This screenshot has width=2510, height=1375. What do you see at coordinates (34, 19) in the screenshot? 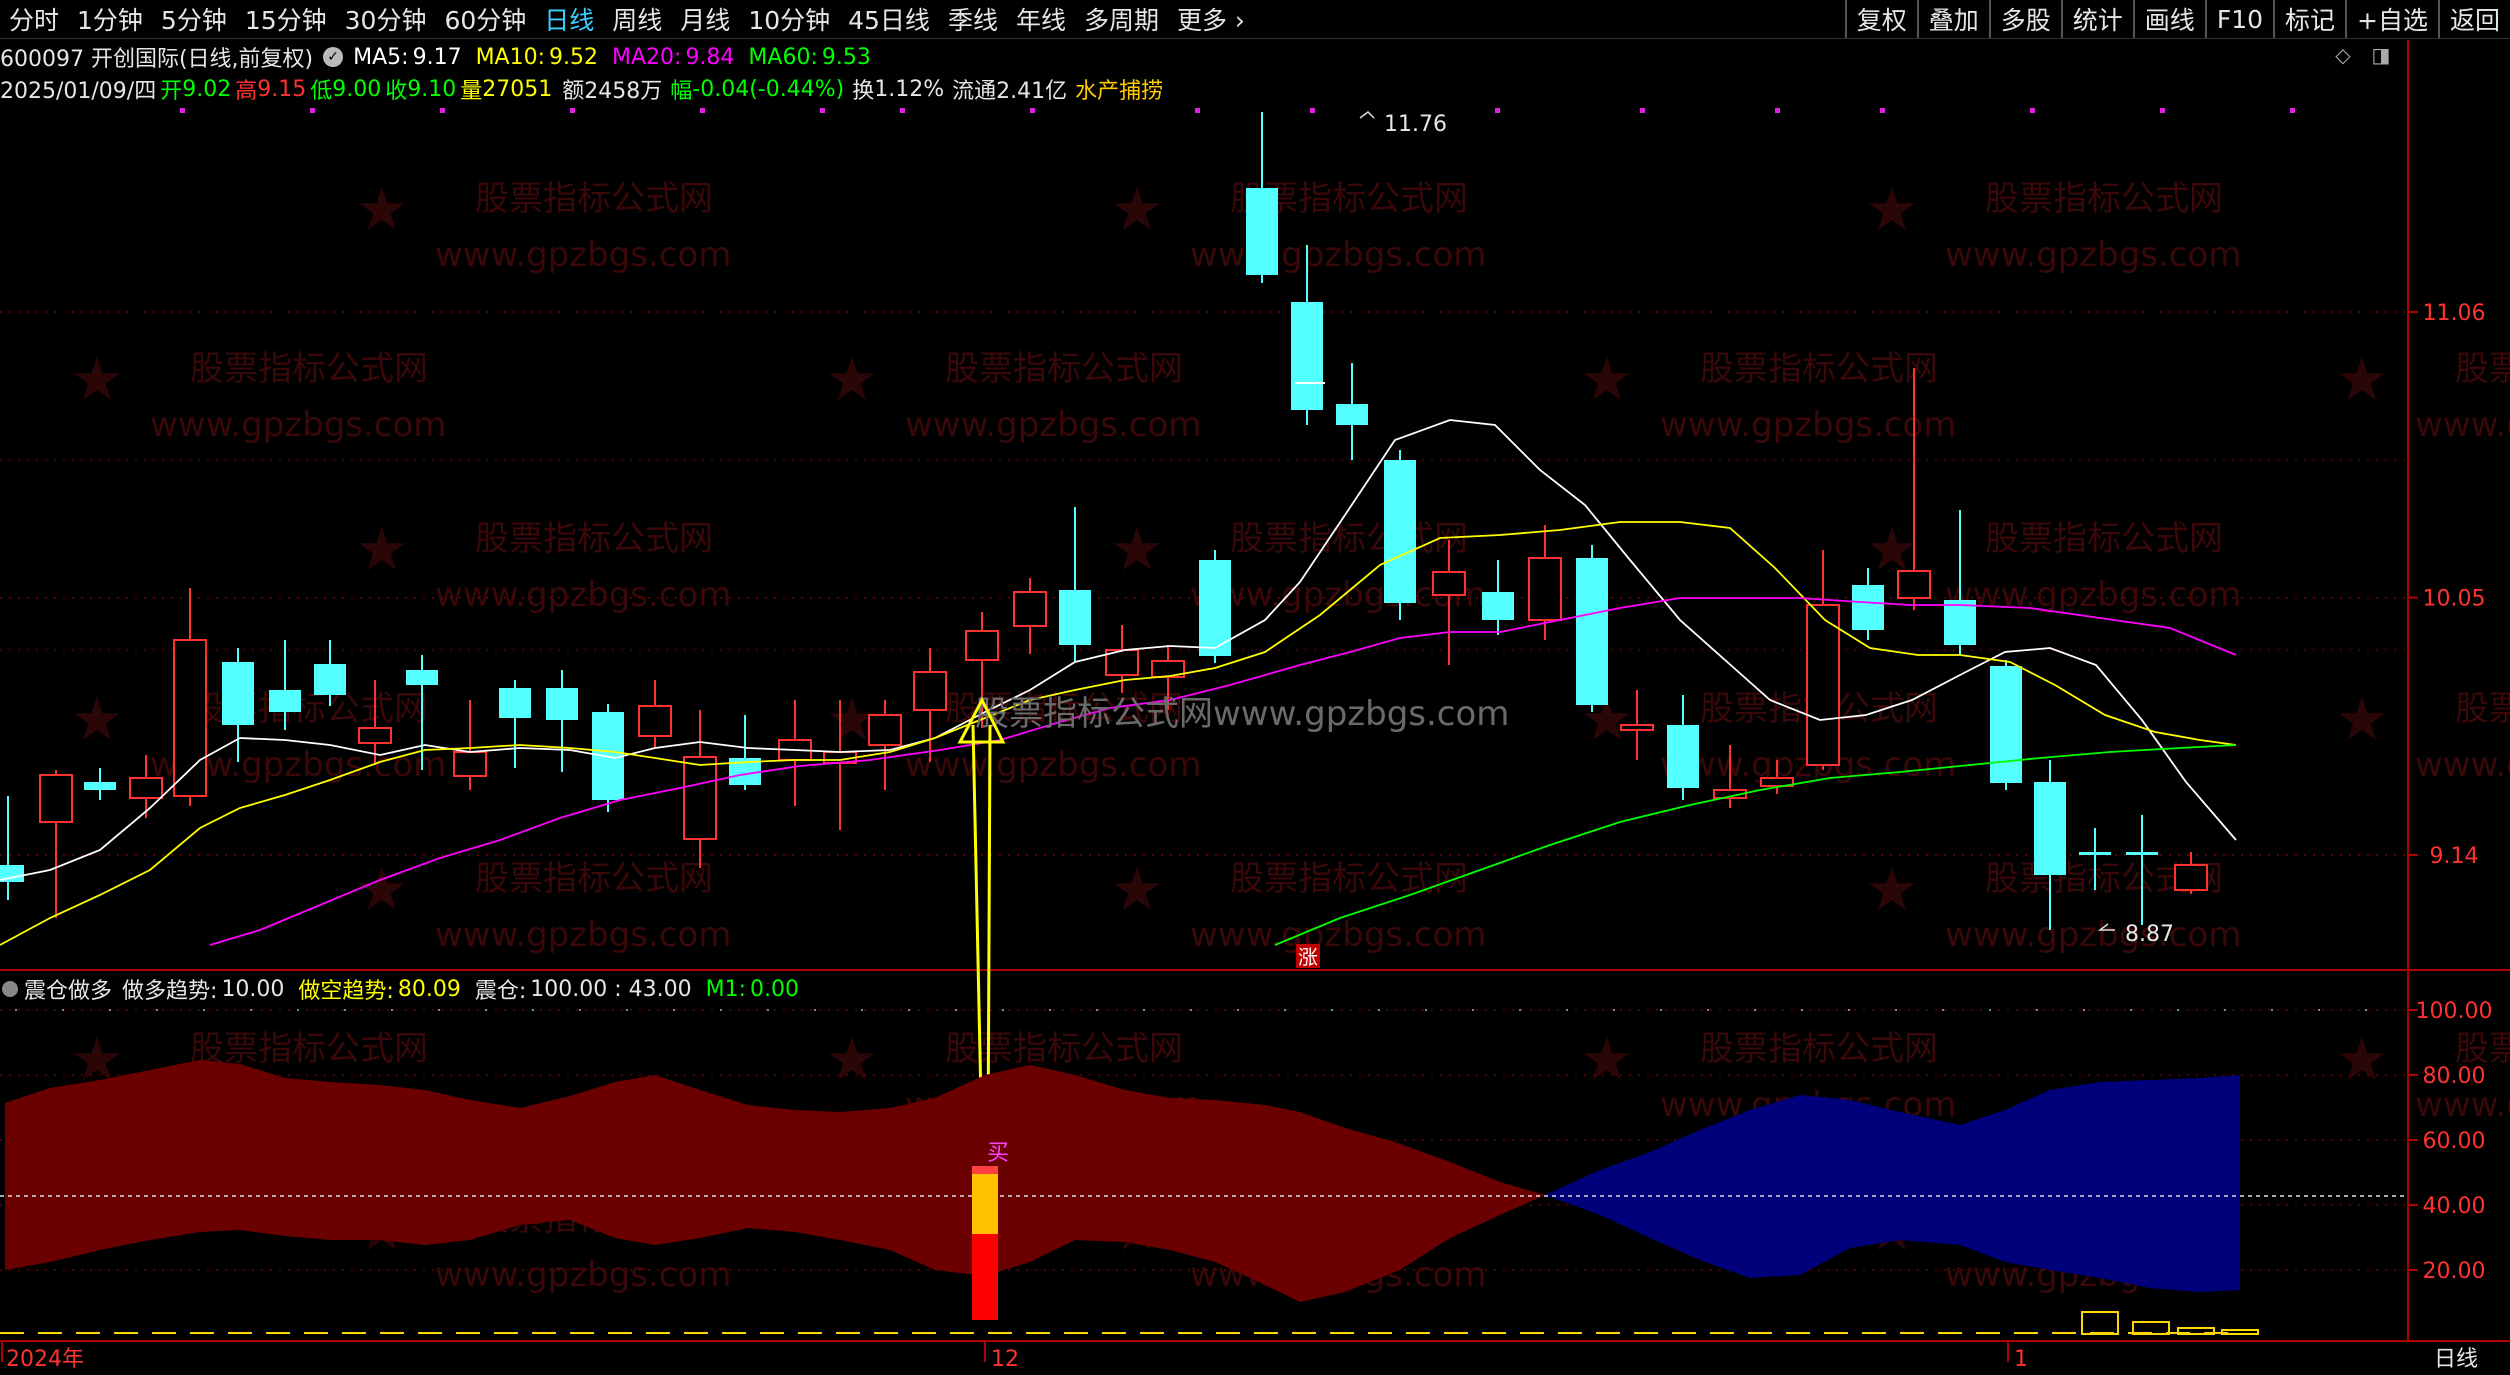
I see `period-tab-0: 分时` at bounding box center [34, 19].